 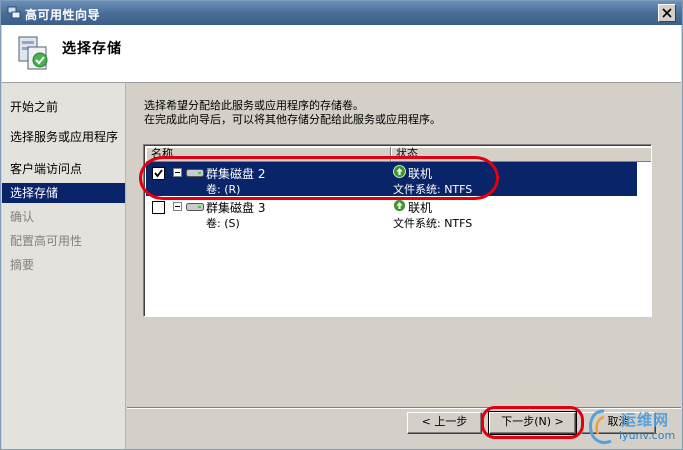 What do you see at coordinates (63, 107) in the screenshot?
I see `nav-step-before-you-begin: 开始之前` at bounding box center [63, 107].